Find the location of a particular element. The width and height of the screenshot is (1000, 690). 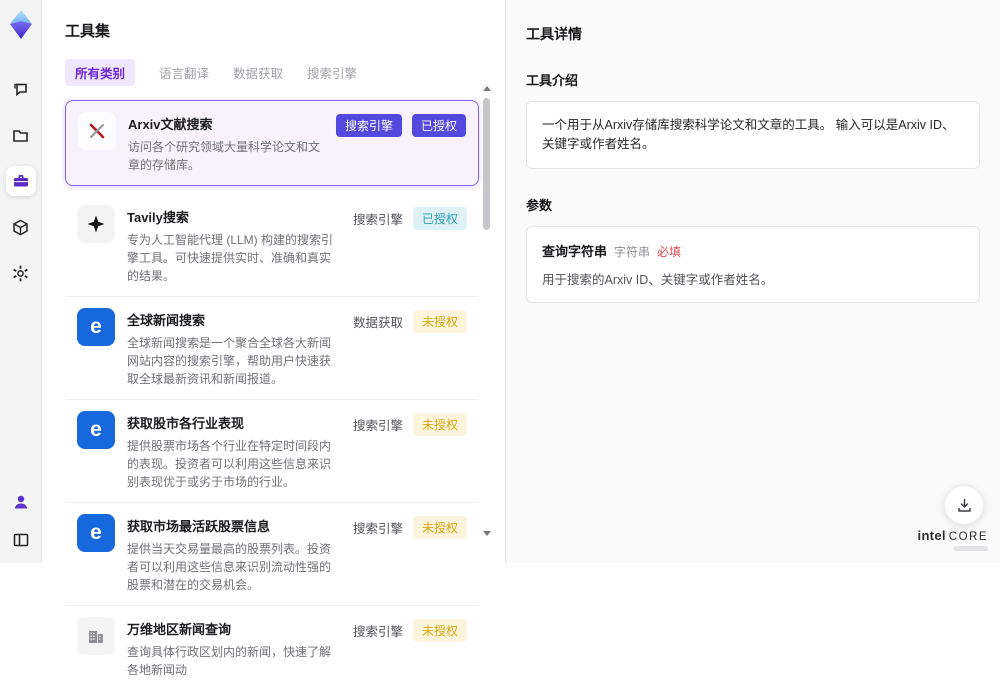

tool-description: 查询具体行政区划内的新闻，快速了解各地新闻动 is located at coordinates (229, 661).